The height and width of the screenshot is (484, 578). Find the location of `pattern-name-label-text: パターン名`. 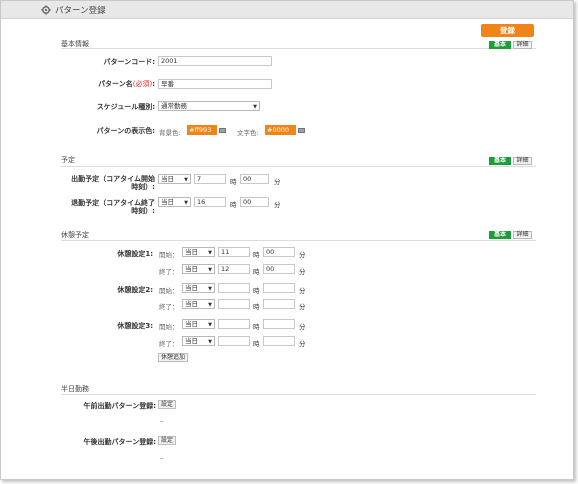

pattern-name-label-text: パターン名 is located at coordinates (115, 84).